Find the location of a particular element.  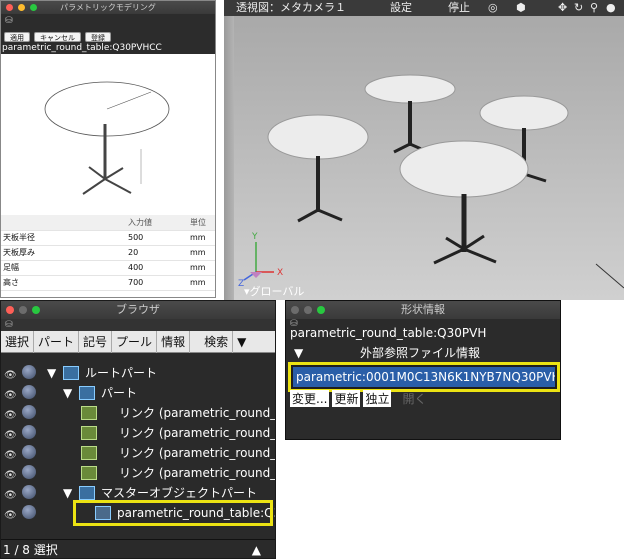

tree-row: 👁 ▼ ルートパート is located at coordinates (138, 373).